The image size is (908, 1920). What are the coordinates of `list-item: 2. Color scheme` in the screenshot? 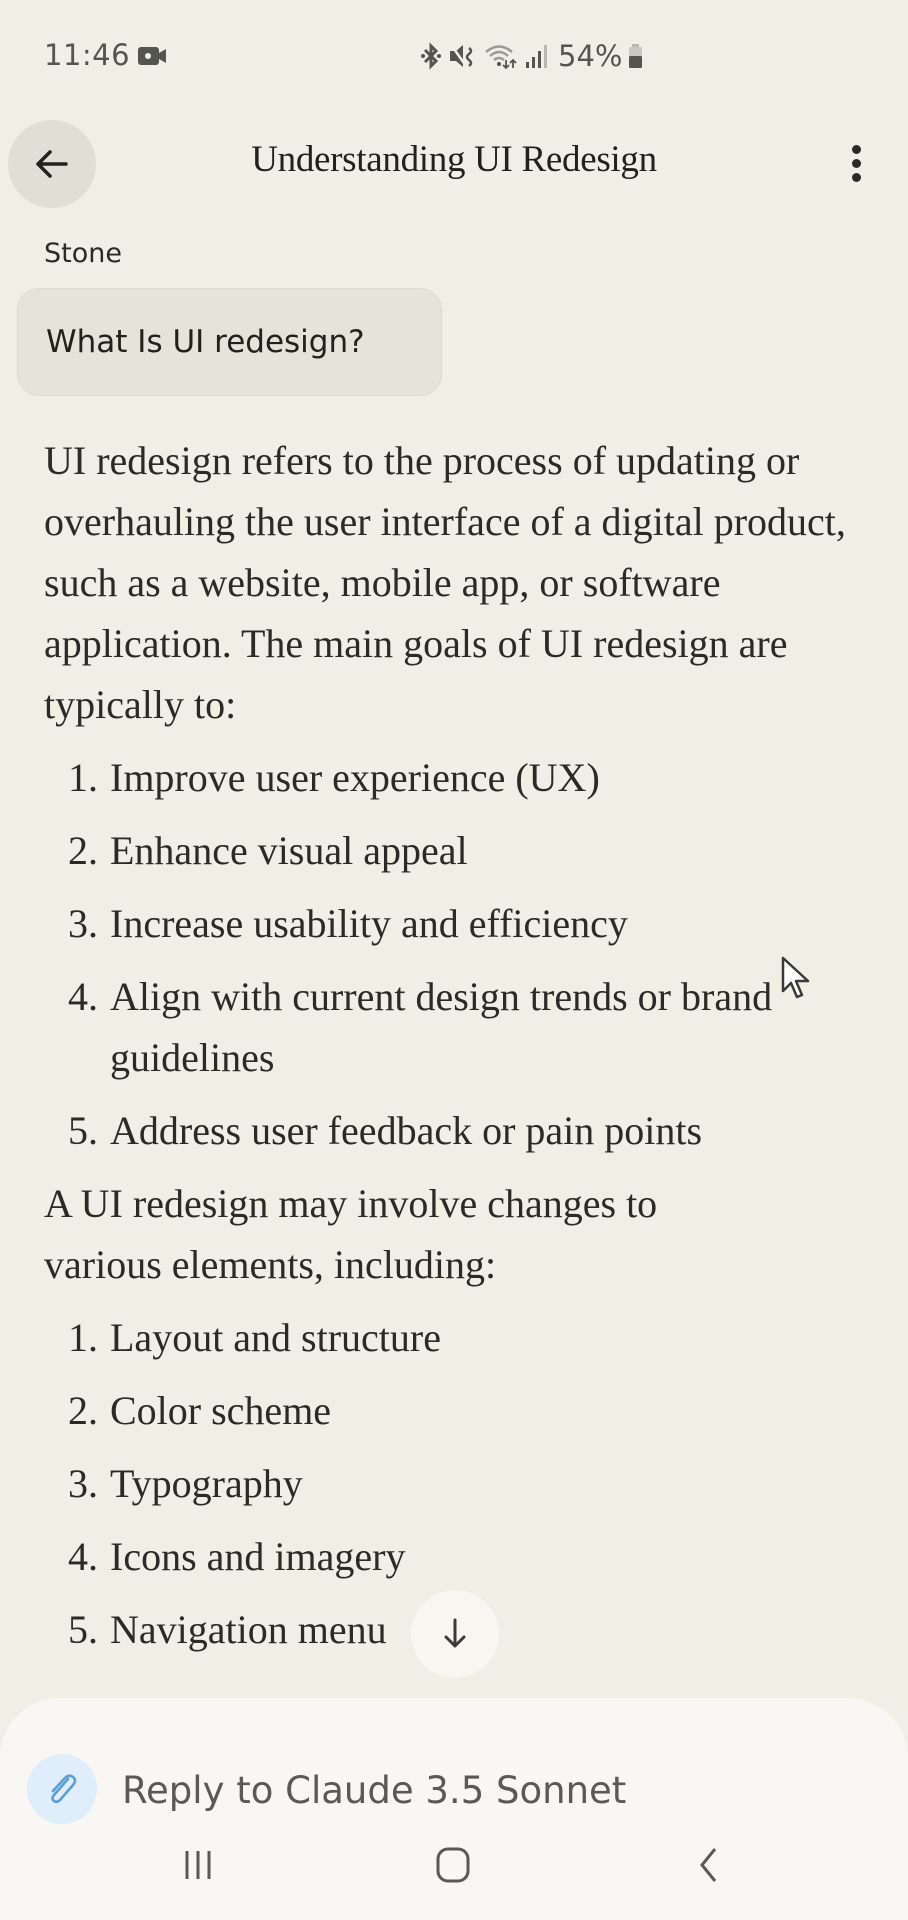 It's located at (200, 1410).